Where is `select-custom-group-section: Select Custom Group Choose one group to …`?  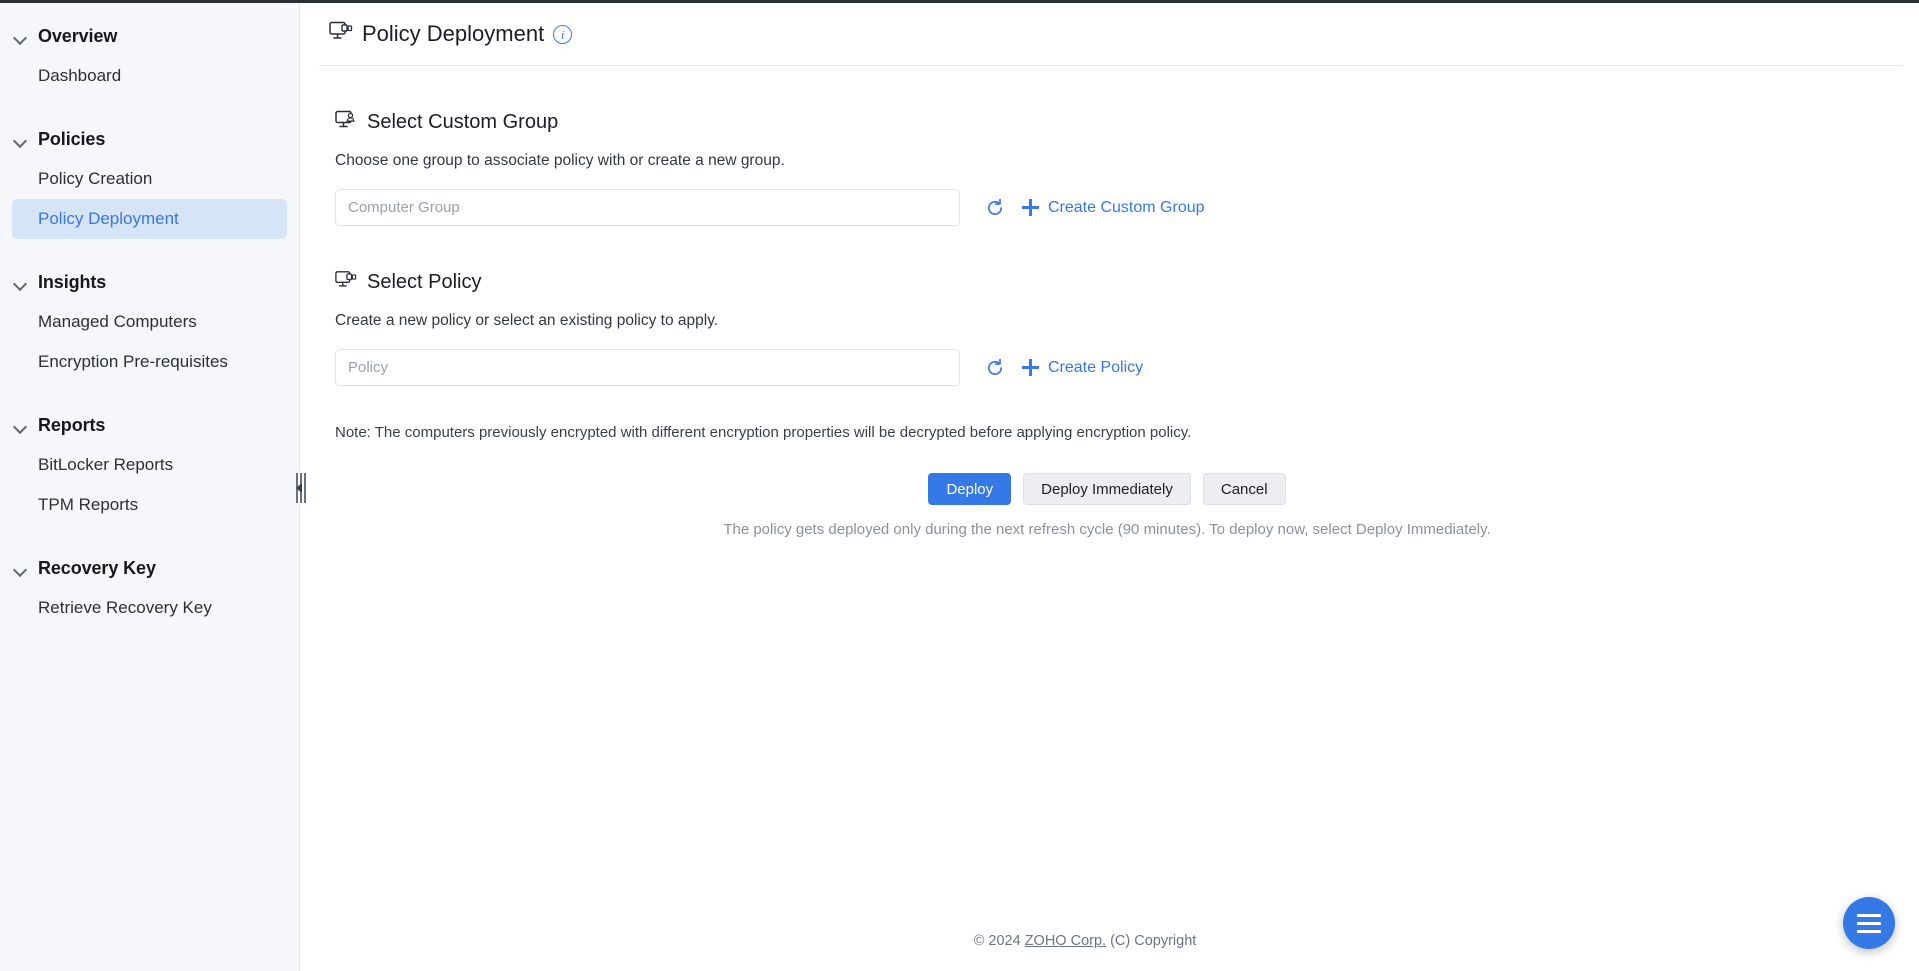
select-custom-group-section: Select Custom Group Choose one group to … is located at coordinates (1127, 168).